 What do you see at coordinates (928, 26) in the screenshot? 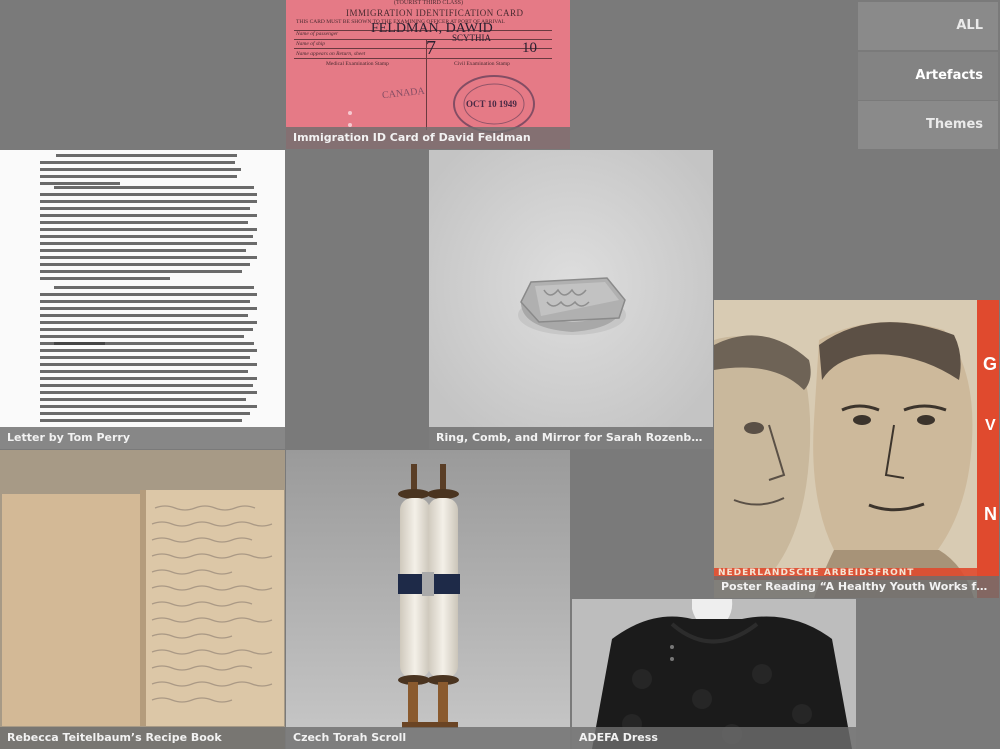
I see `filter-all-button: ALL` at bounding box center [928, 26].